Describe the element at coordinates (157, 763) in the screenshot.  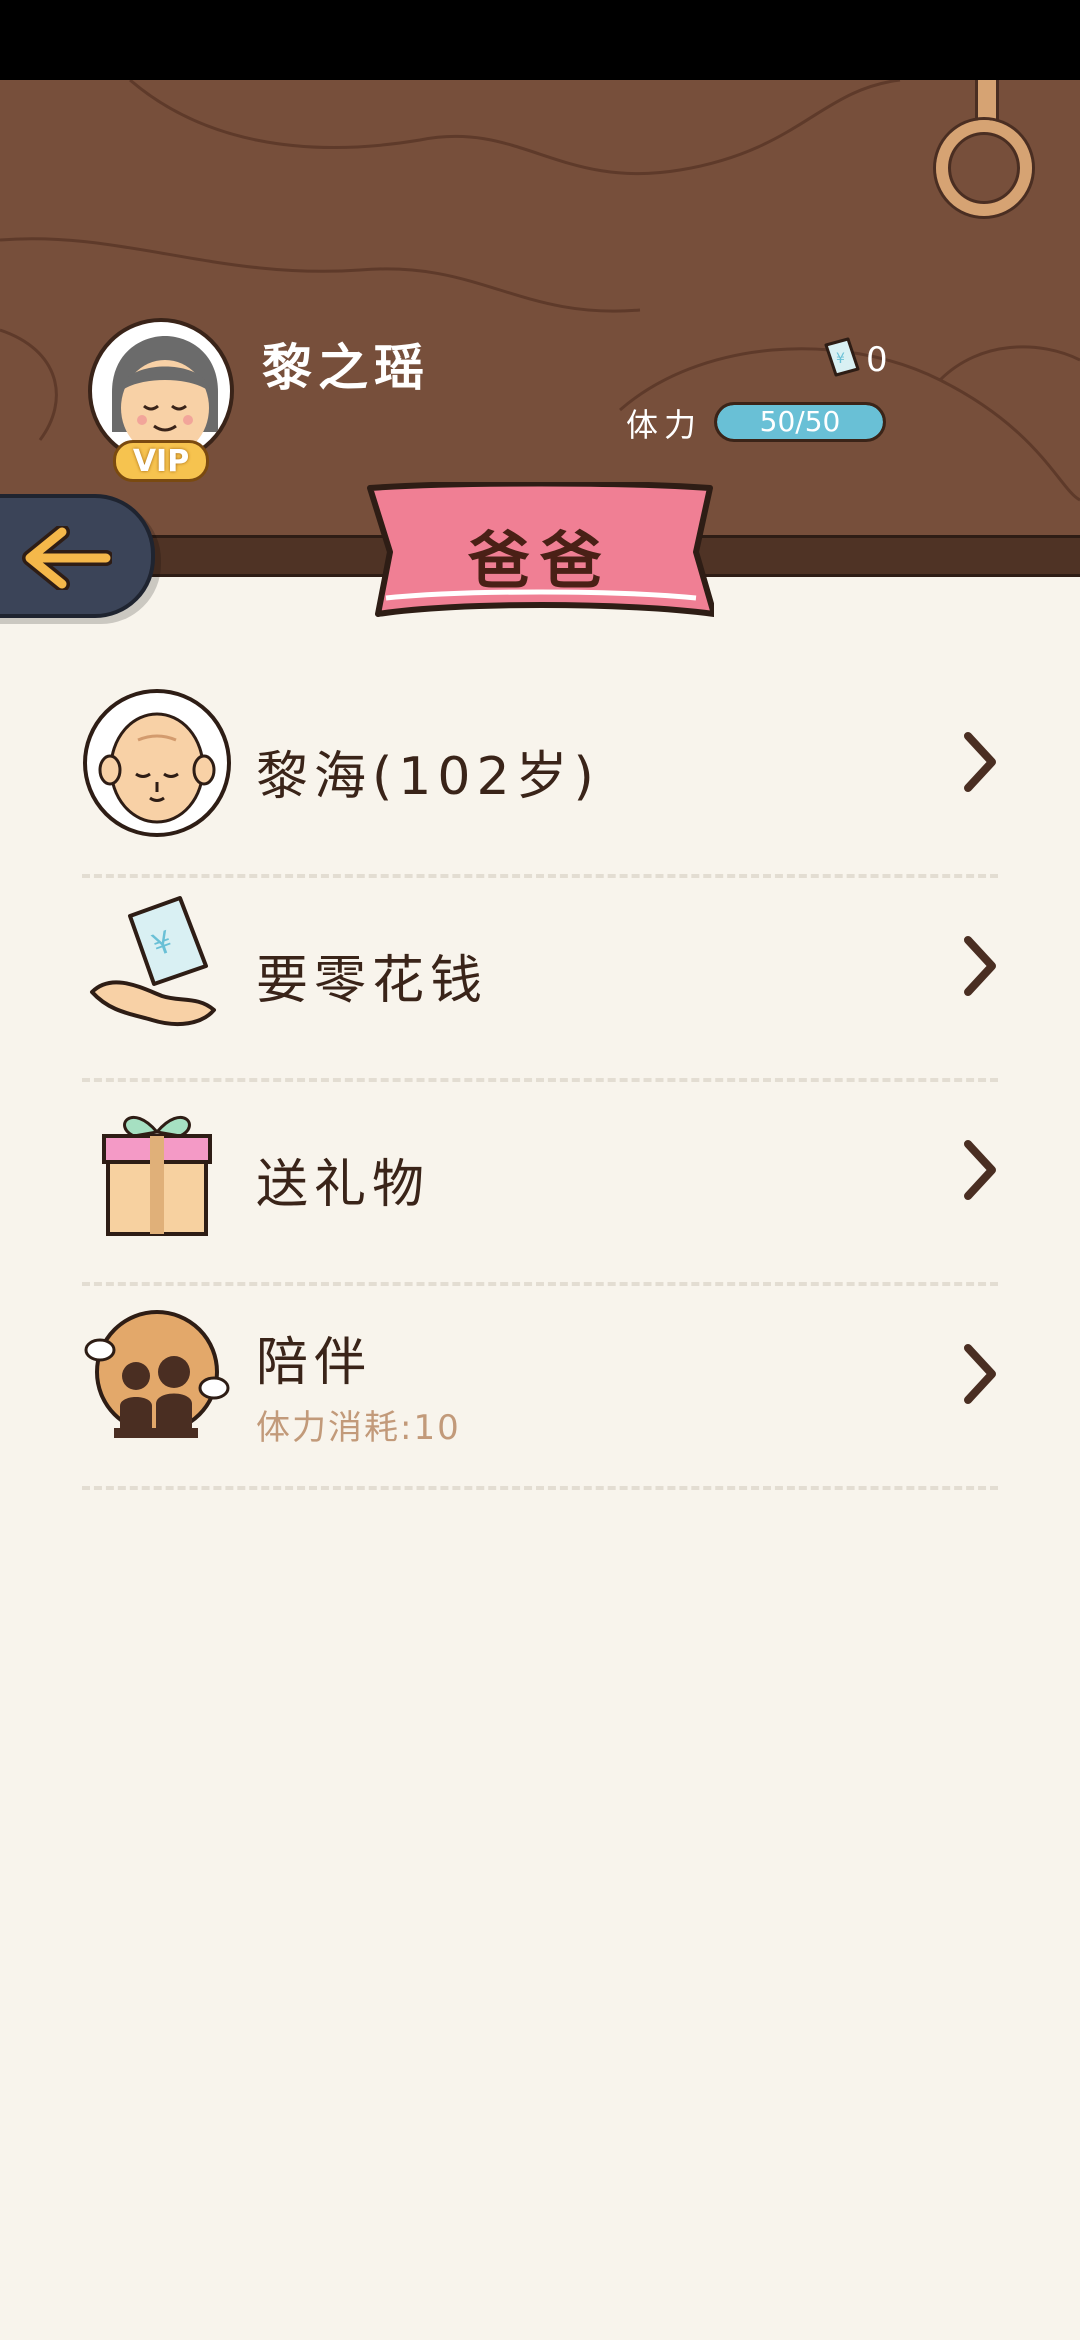
I see `old-man-avatar-icon` at that location.